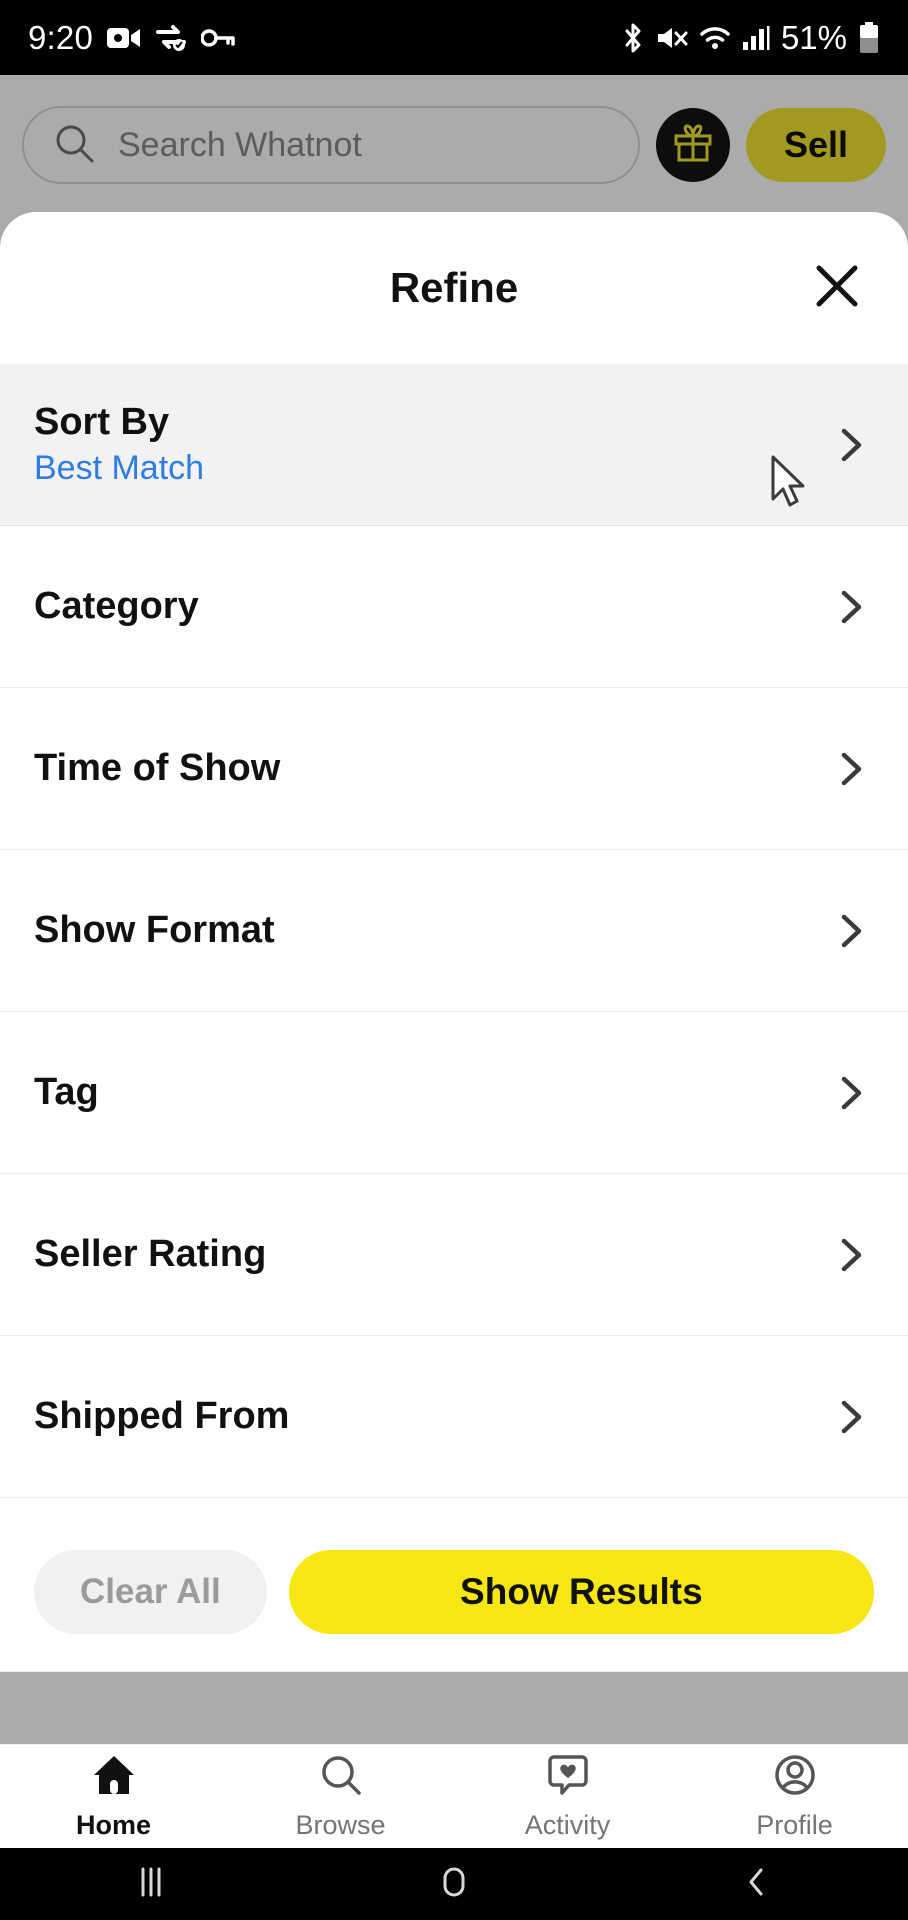 The width and height of the screenshot is (908, 1920). Describe the element at coordinates (61, 37) in the screenshot. I see `status-bar-clock: 9:20` at that location.